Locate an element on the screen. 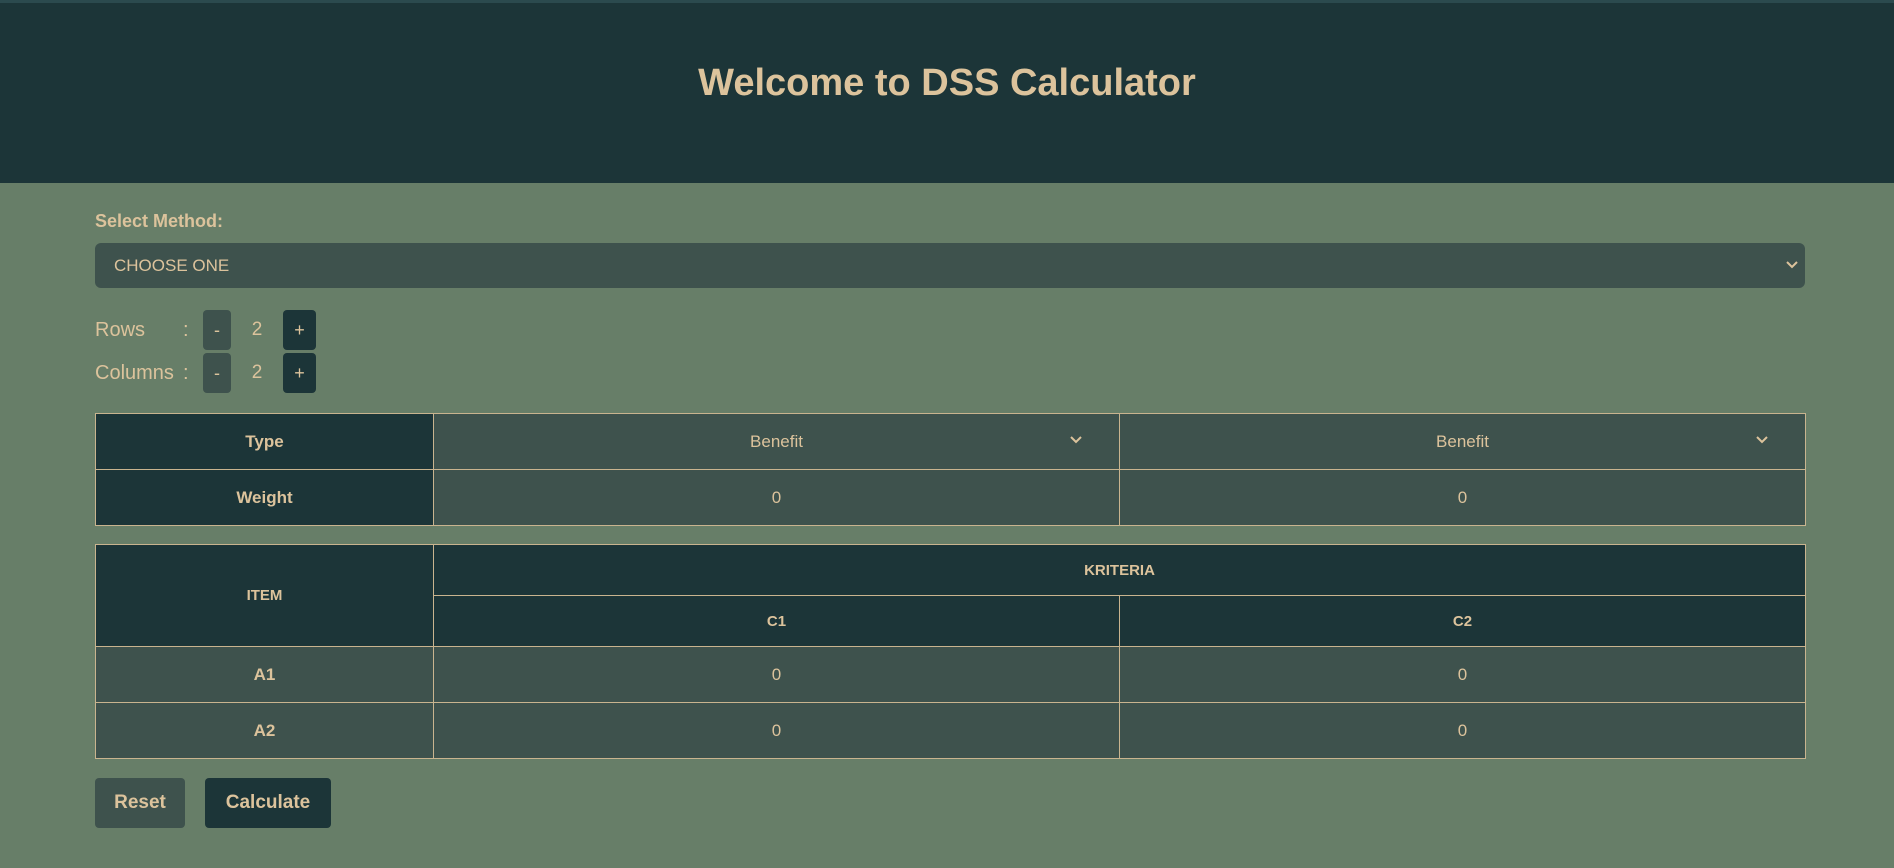  method-label: Select Method: is located at coordinates (159, 221).